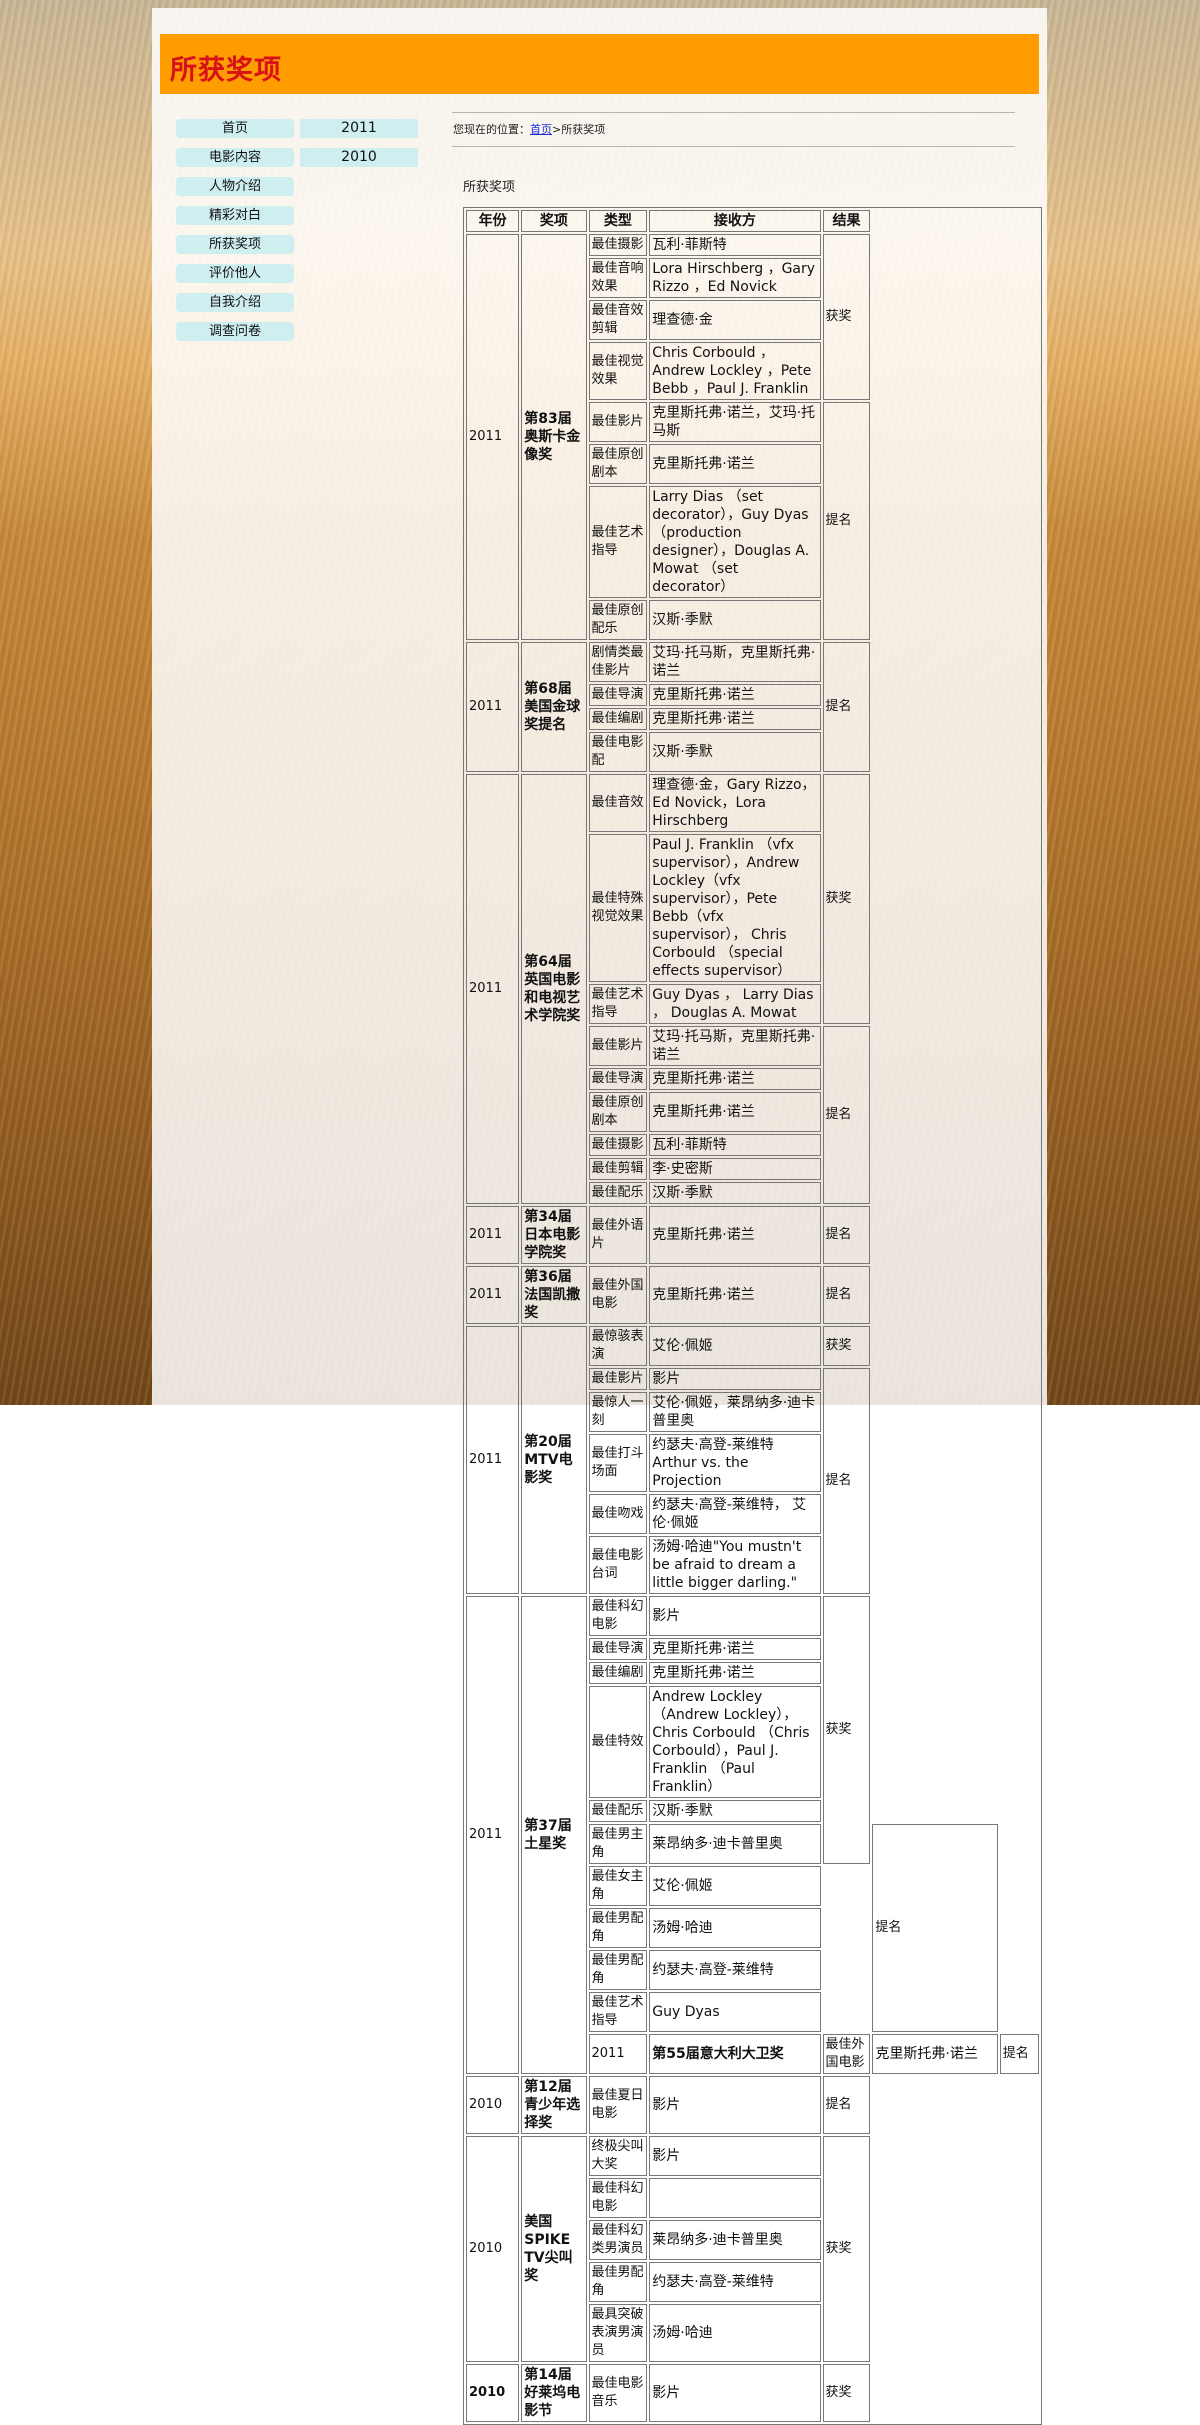 The width and height of the screenshot is (1200, 2425). What do you see at coordinates (733, 112) in the screenshot?
I see `divider` at bounding box center [733, 112].